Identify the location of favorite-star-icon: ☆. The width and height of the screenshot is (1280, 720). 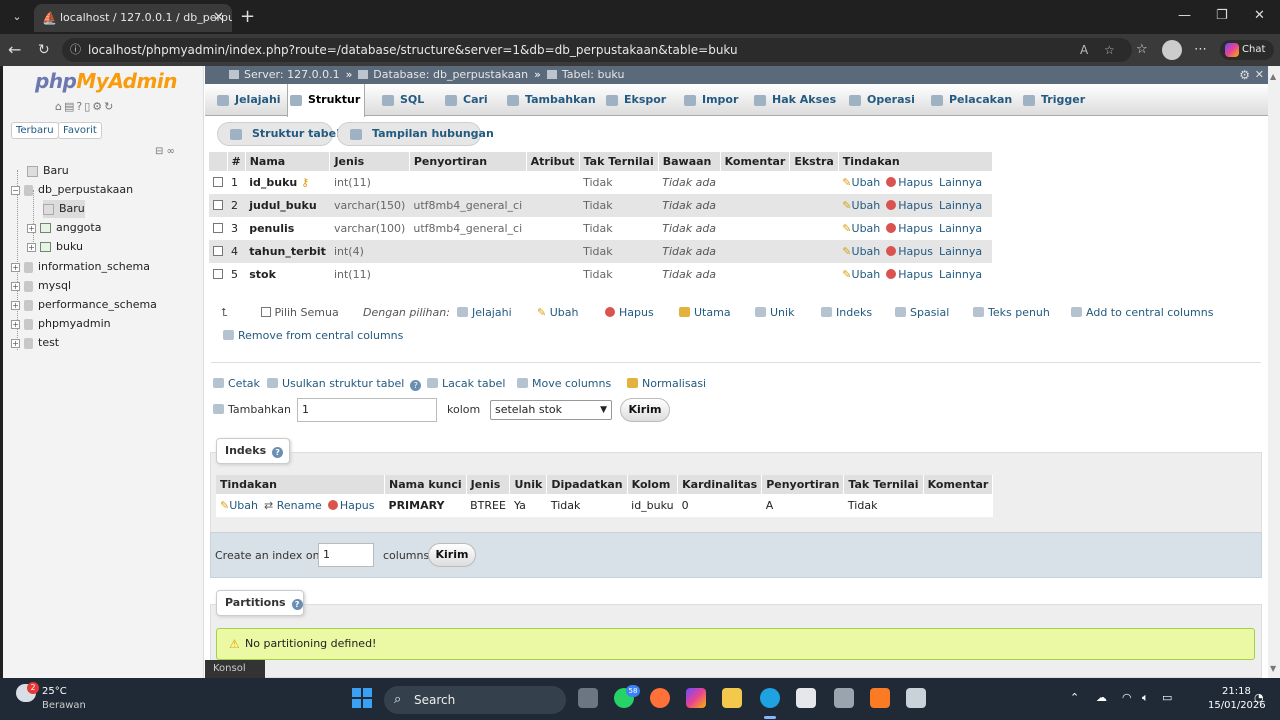
(1109, 50).